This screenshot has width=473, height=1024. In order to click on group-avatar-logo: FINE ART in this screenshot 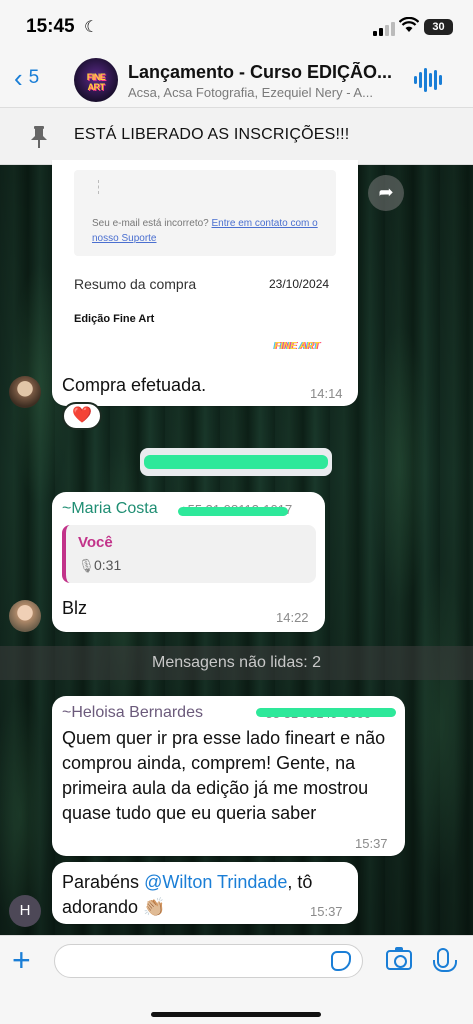, I will do `click(96, 82)`.